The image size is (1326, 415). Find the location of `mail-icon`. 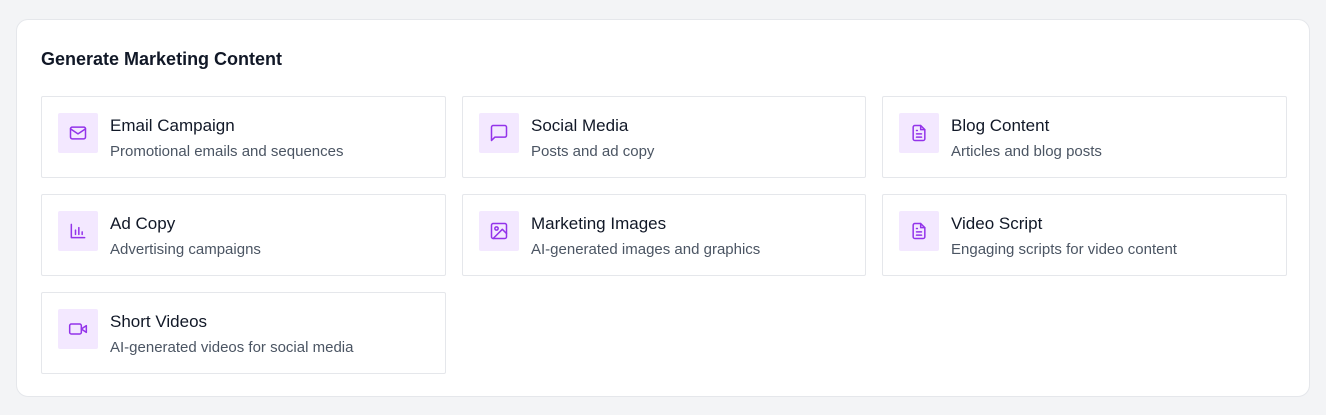

mail-icon is located at coordinates (78, 133).